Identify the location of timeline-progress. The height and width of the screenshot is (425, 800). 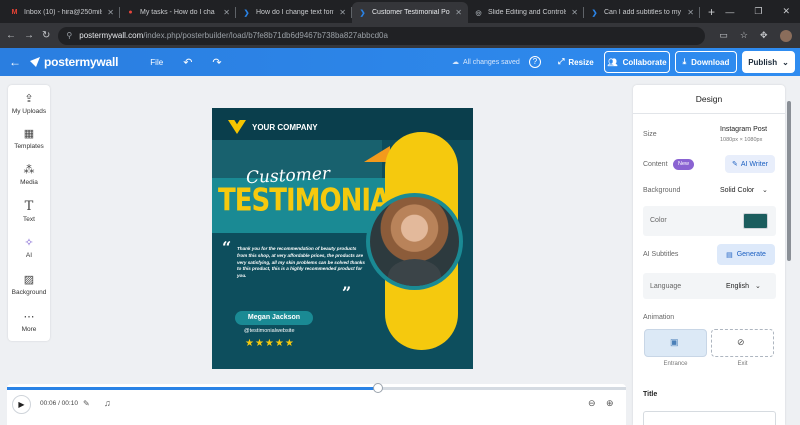
(193, 388).